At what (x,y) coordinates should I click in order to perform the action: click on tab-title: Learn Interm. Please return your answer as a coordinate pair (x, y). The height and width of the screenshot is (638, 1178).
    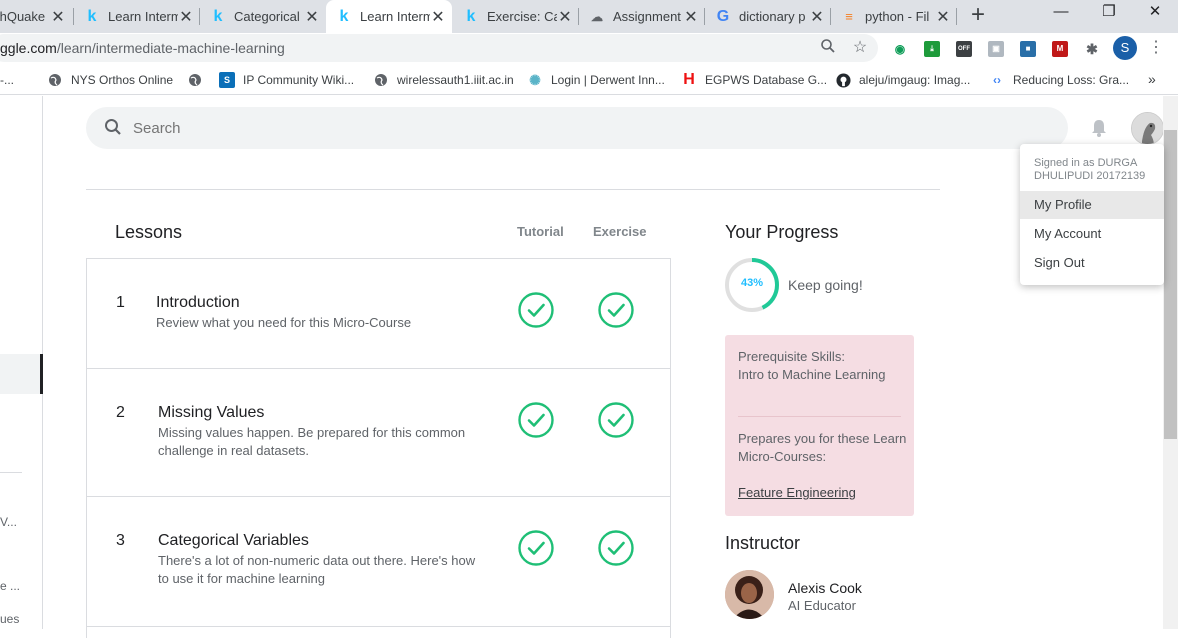
    Looking at the image, I should click on (143, 16).